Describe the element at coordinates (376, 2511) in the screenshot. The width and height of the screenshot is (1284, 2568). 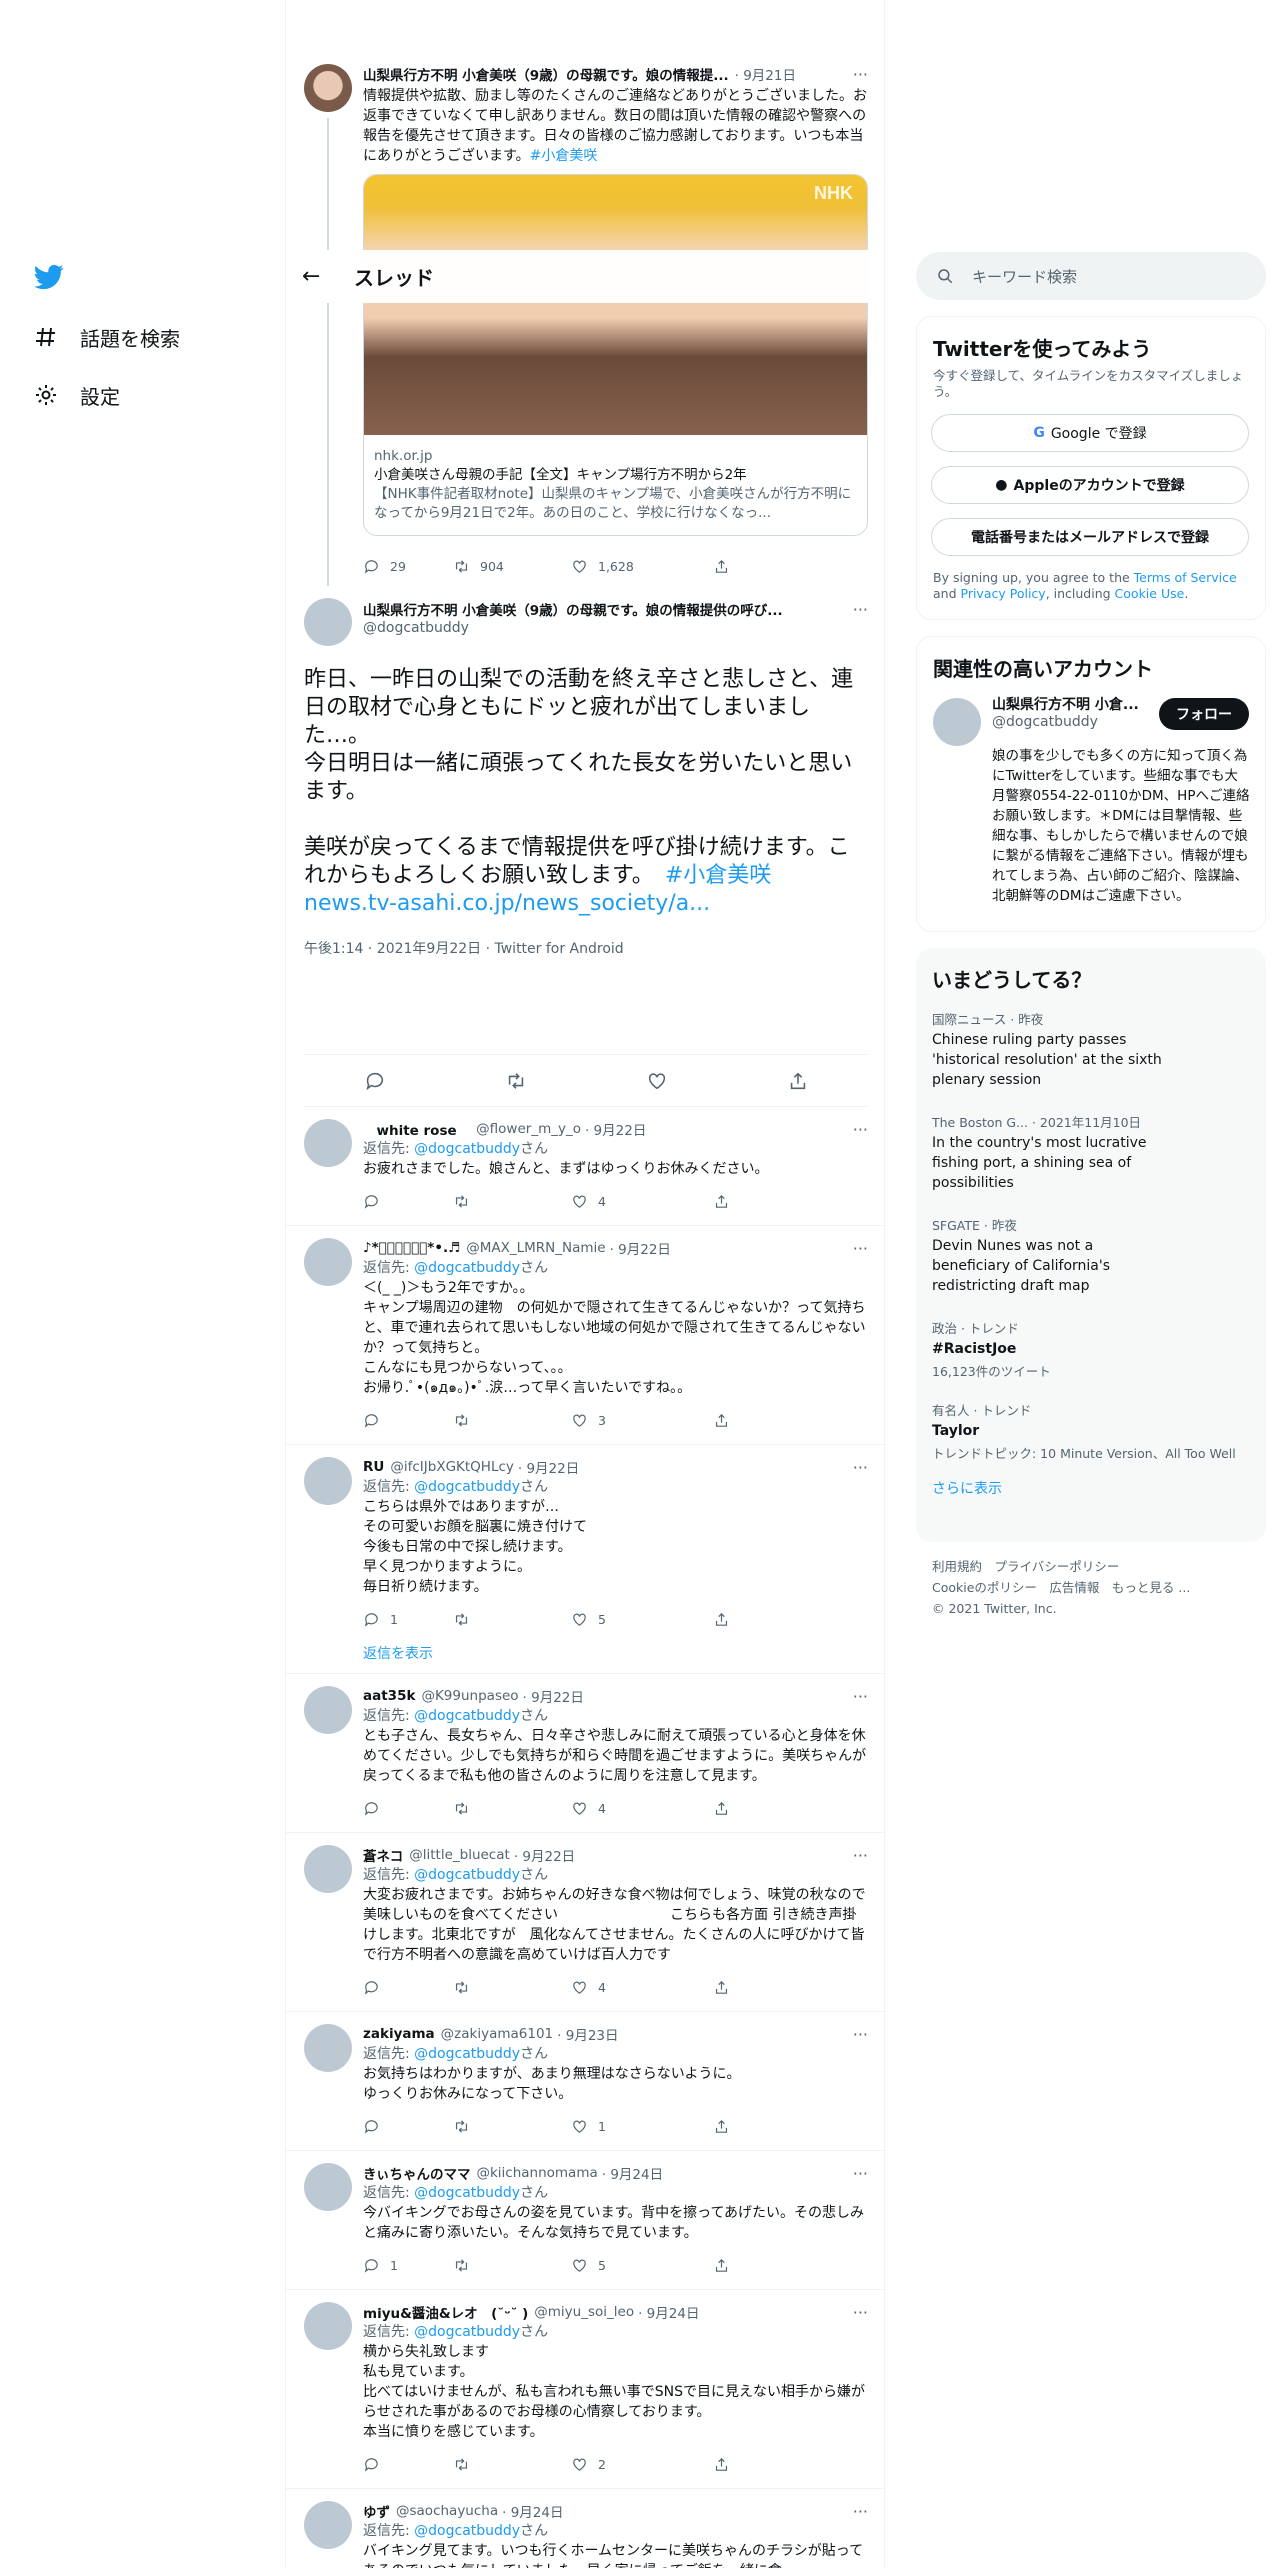
I see `author-name: ゆず` at that location.